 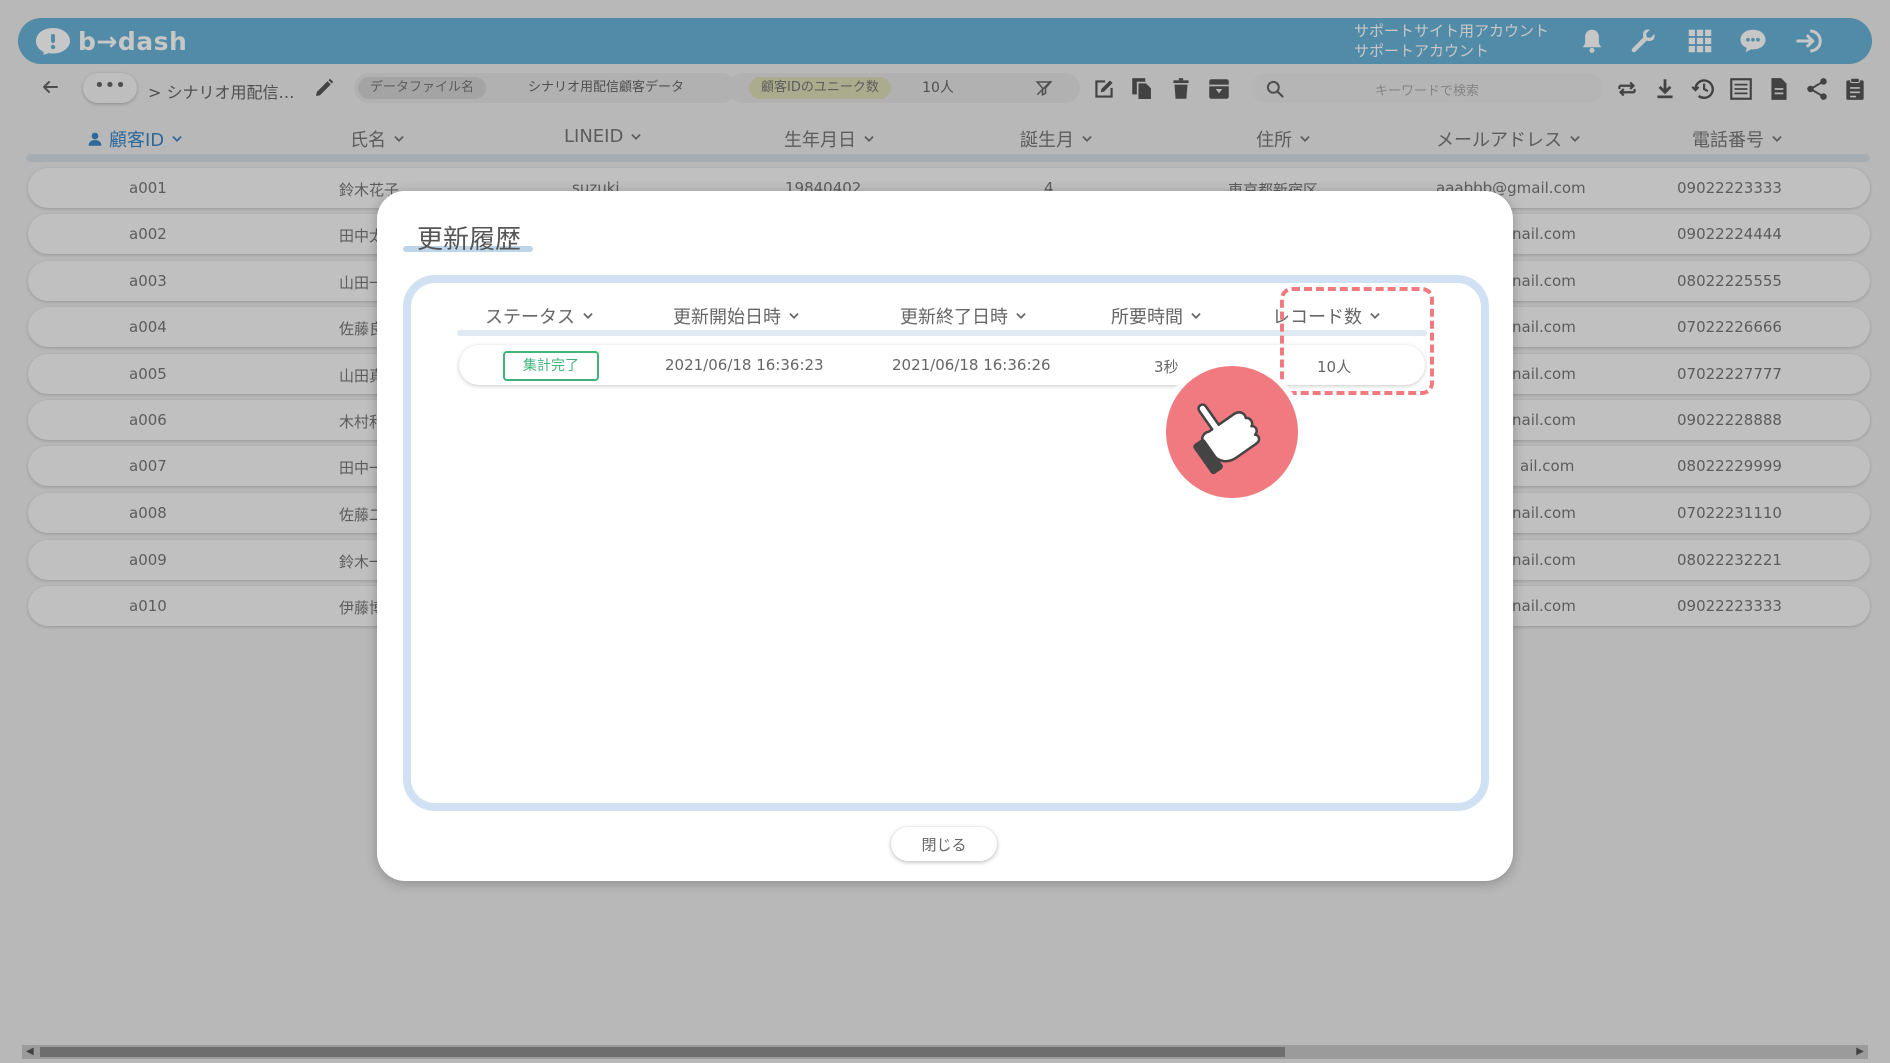 What do you see at coordinates (1147, 317) in the screenshot?
I see `column-header-label: 所要時間` at bounding box center [1147, 317].